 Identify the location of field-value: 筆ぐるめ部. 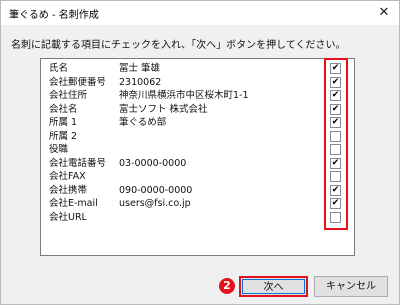
(143, 122).